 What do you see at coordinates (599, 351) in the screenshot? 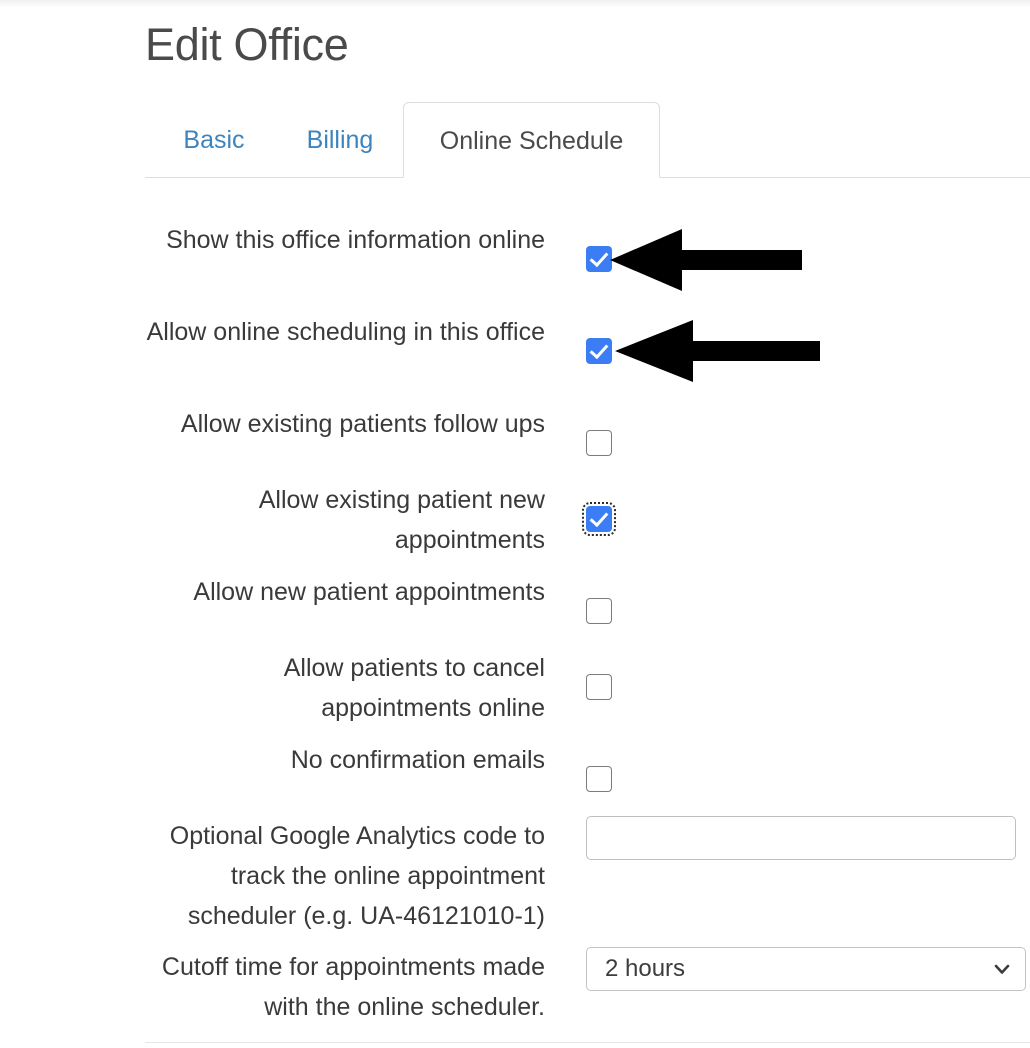
I see `checkbox-allow-online-scheduling` at bounding box center [599, 351].